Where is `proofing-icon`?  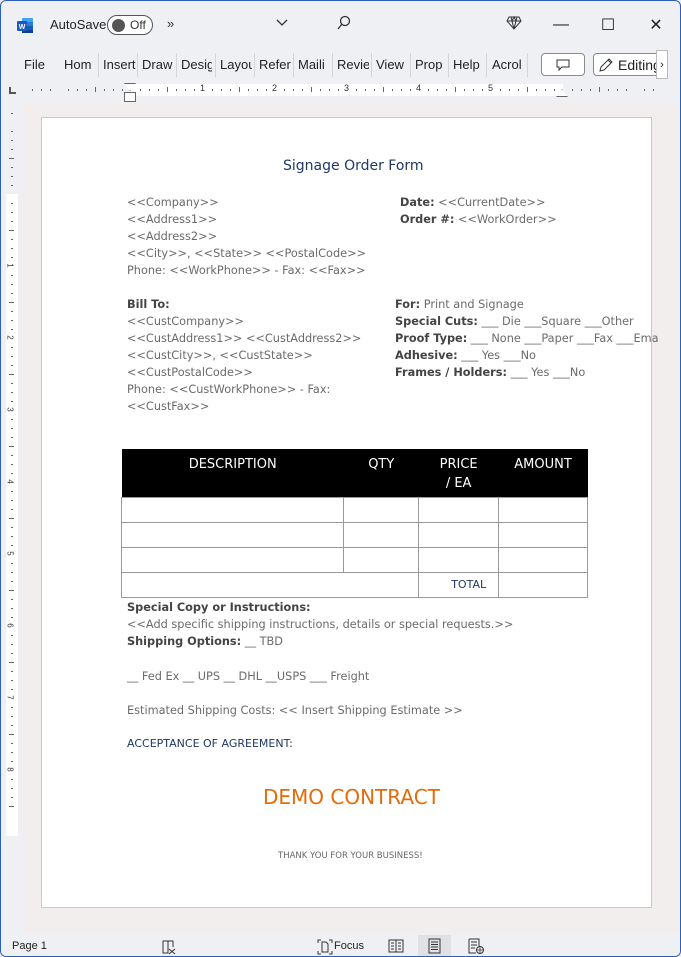
proofing-icon is located at coordinates (169, 947).